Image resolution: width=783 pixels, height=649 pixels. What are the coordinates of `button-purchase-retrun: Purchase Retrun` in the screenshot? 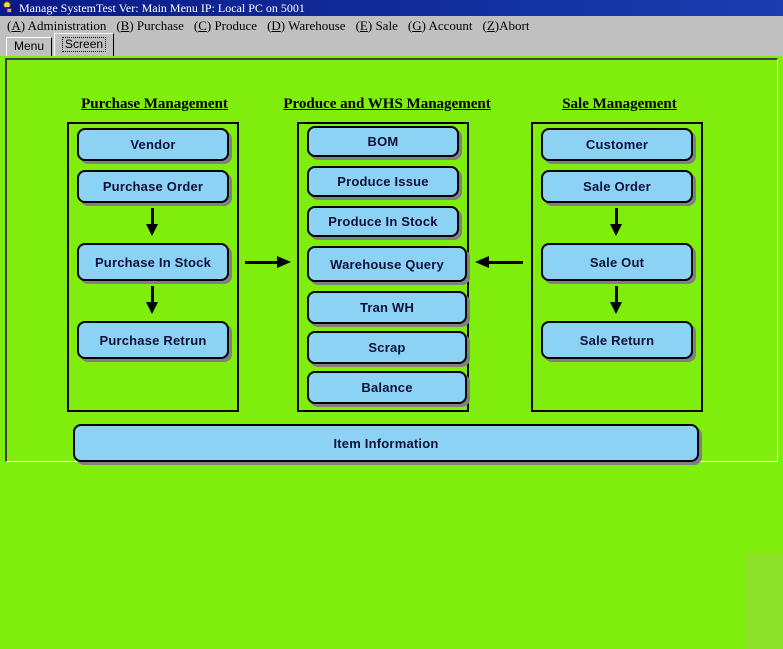 It's located at (153, 340).